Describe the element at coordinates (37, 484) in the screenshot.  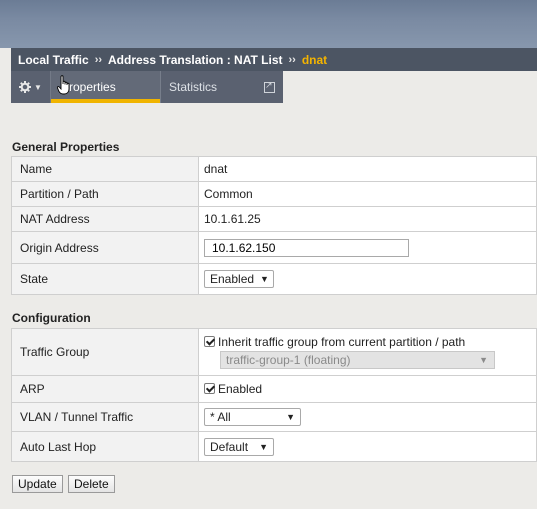
I see `update-button: Update` at that location.